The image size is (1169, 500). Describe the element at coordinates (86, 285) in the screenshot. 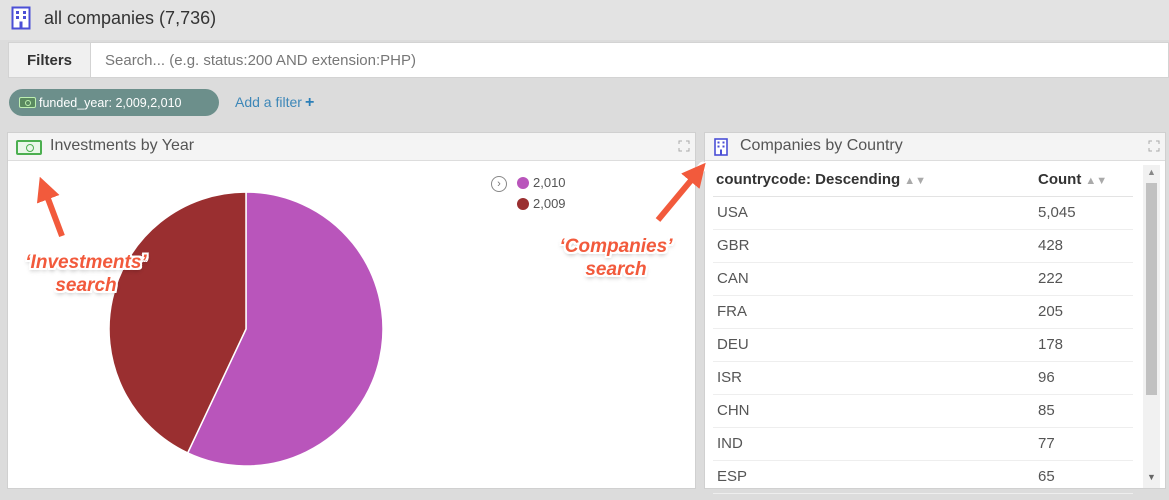

I see `investments-annotation-line2: search` at that location.